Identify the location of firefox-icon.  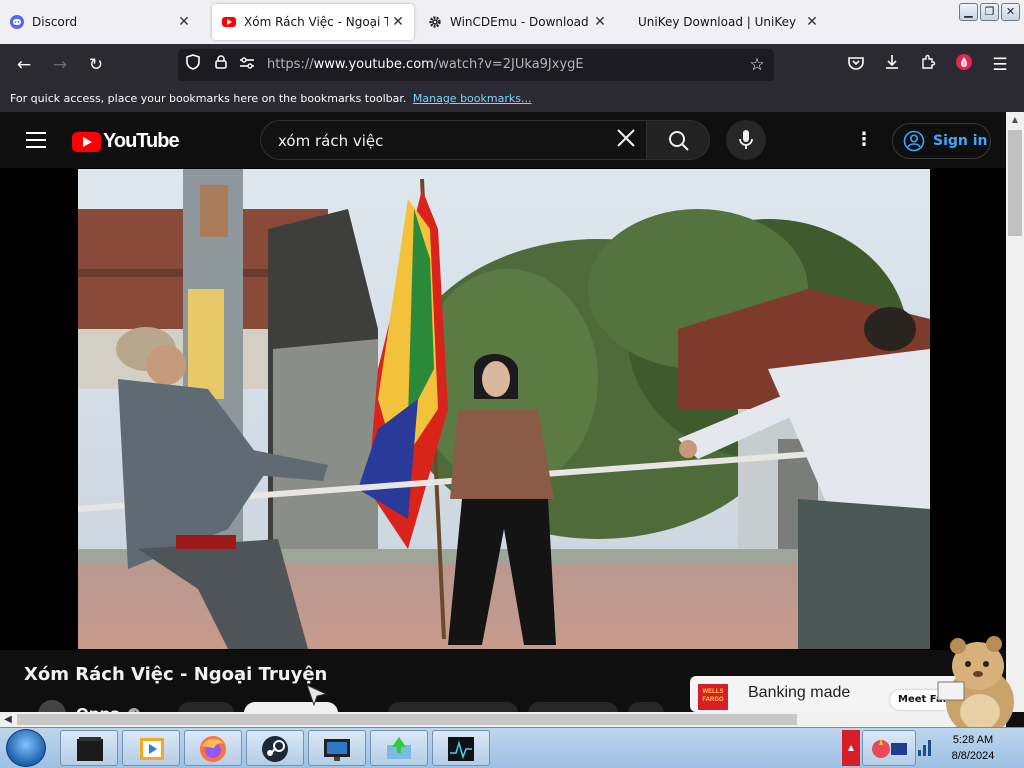
(213, 748).